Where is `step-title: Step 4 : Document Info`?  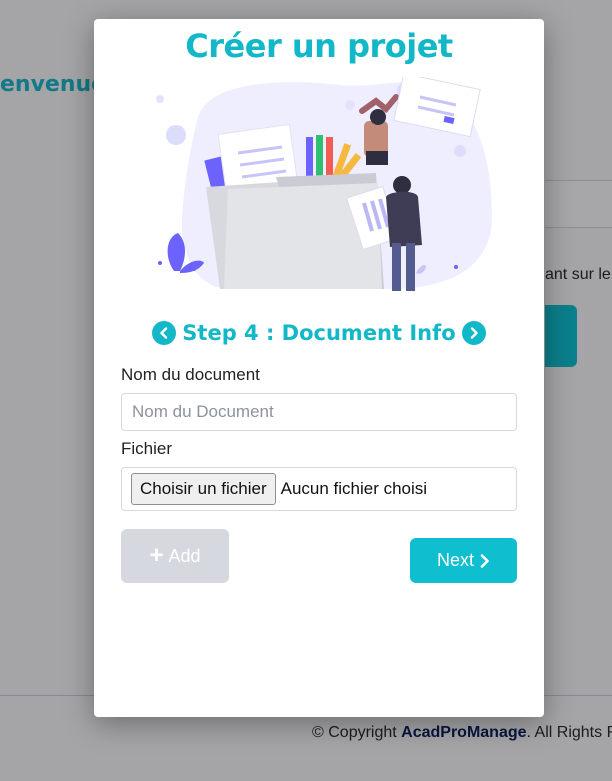 step-title: Step 4 : Document Info is located at coordinates (319, 333).